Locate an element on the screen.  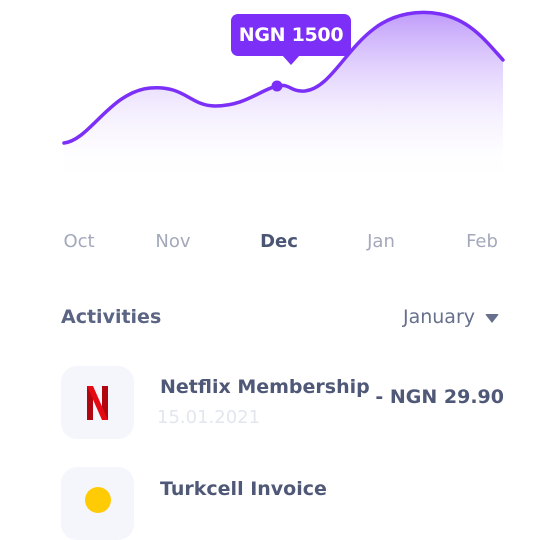
netflix-logo-icon is located at coordinates (97, 402).